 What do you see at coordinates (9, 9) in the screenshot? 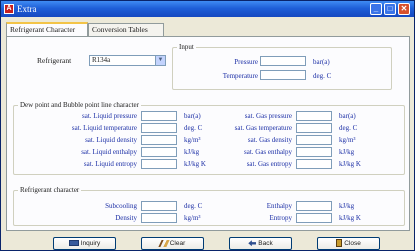
I see `app-icon: A` at bounding box center [9, 9].